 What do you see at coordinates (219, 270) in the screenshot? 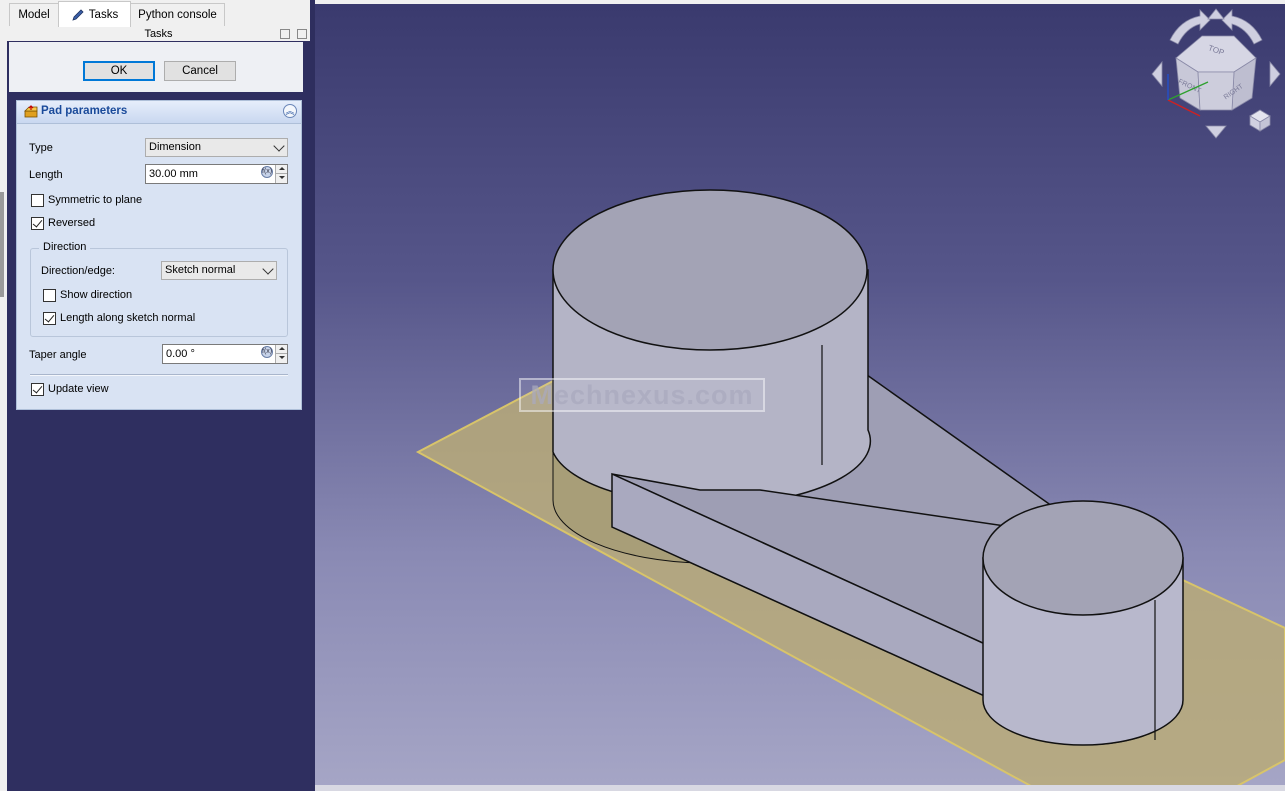
I see `direction-edge-combo: Sketch normal` at bounding box center [219, 270].